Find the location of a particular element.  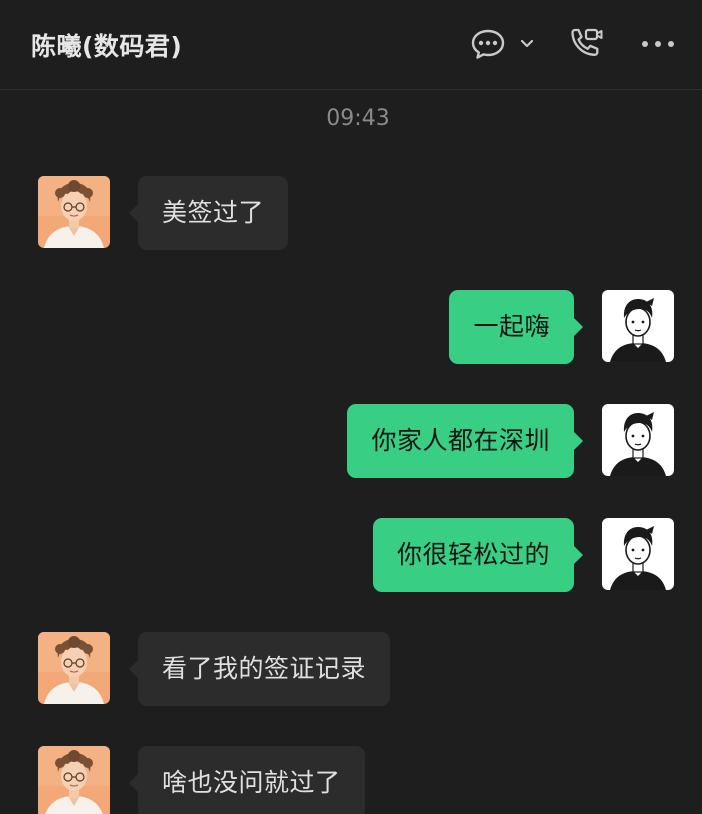

more-button is located at coordinates (658, 44).